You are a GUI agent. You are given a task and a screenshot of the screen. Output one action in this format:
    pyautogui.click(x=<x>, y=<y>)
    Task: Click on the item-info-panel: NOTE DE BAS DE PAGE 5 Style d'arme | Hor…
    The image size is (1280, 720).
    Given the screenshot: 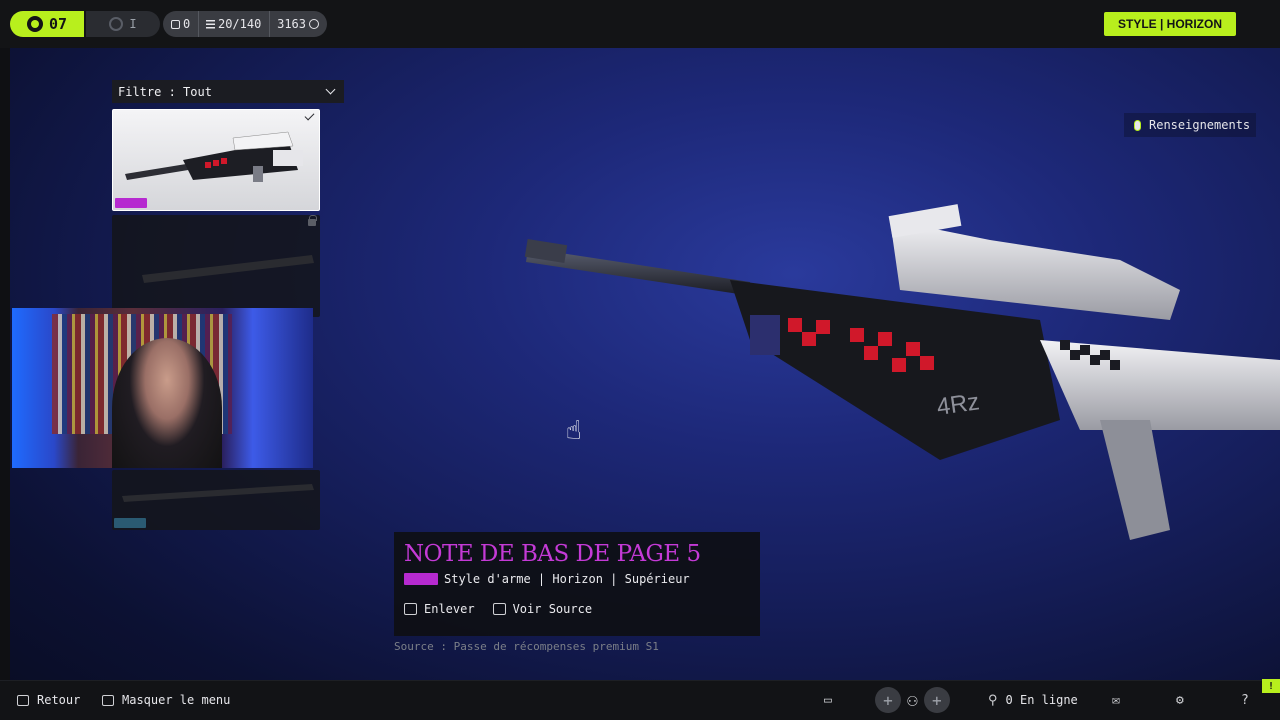 What is the action you would take?
    pyautogui.click(x=577, y=584)
    